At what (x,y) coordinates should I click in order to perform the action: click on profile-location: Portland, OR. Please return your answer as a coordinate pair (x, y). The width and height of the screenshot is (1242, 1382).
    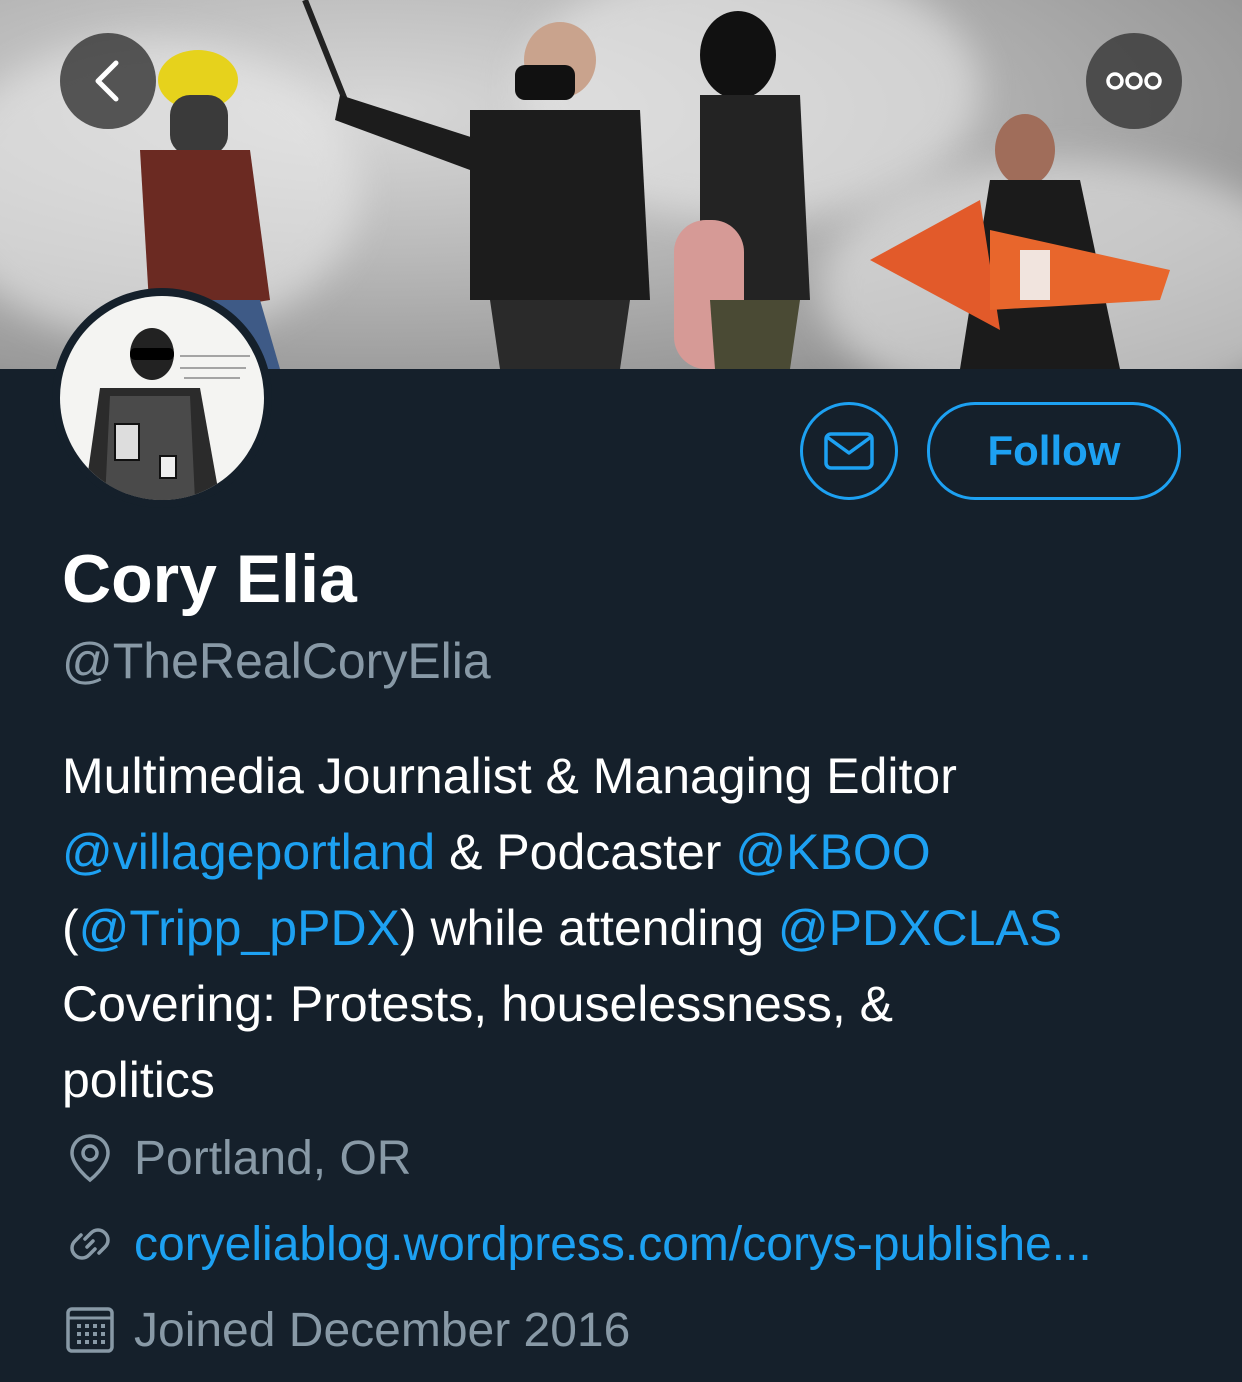
    Looking at the image, I should click on (236, 1158).